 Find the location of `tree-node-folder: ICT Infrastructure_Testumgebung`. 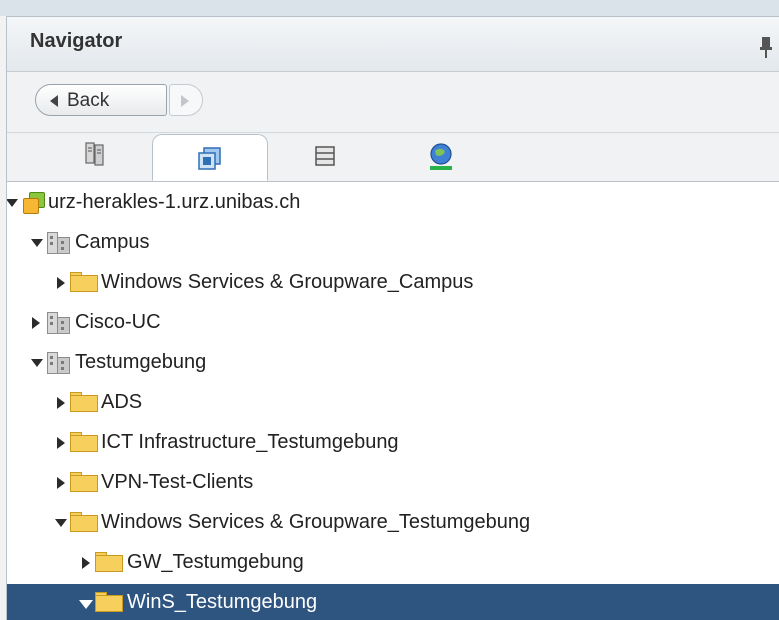

tree-node-folder: ICT Infrastructure_Testumgebung is located at coordinates (393, 444).